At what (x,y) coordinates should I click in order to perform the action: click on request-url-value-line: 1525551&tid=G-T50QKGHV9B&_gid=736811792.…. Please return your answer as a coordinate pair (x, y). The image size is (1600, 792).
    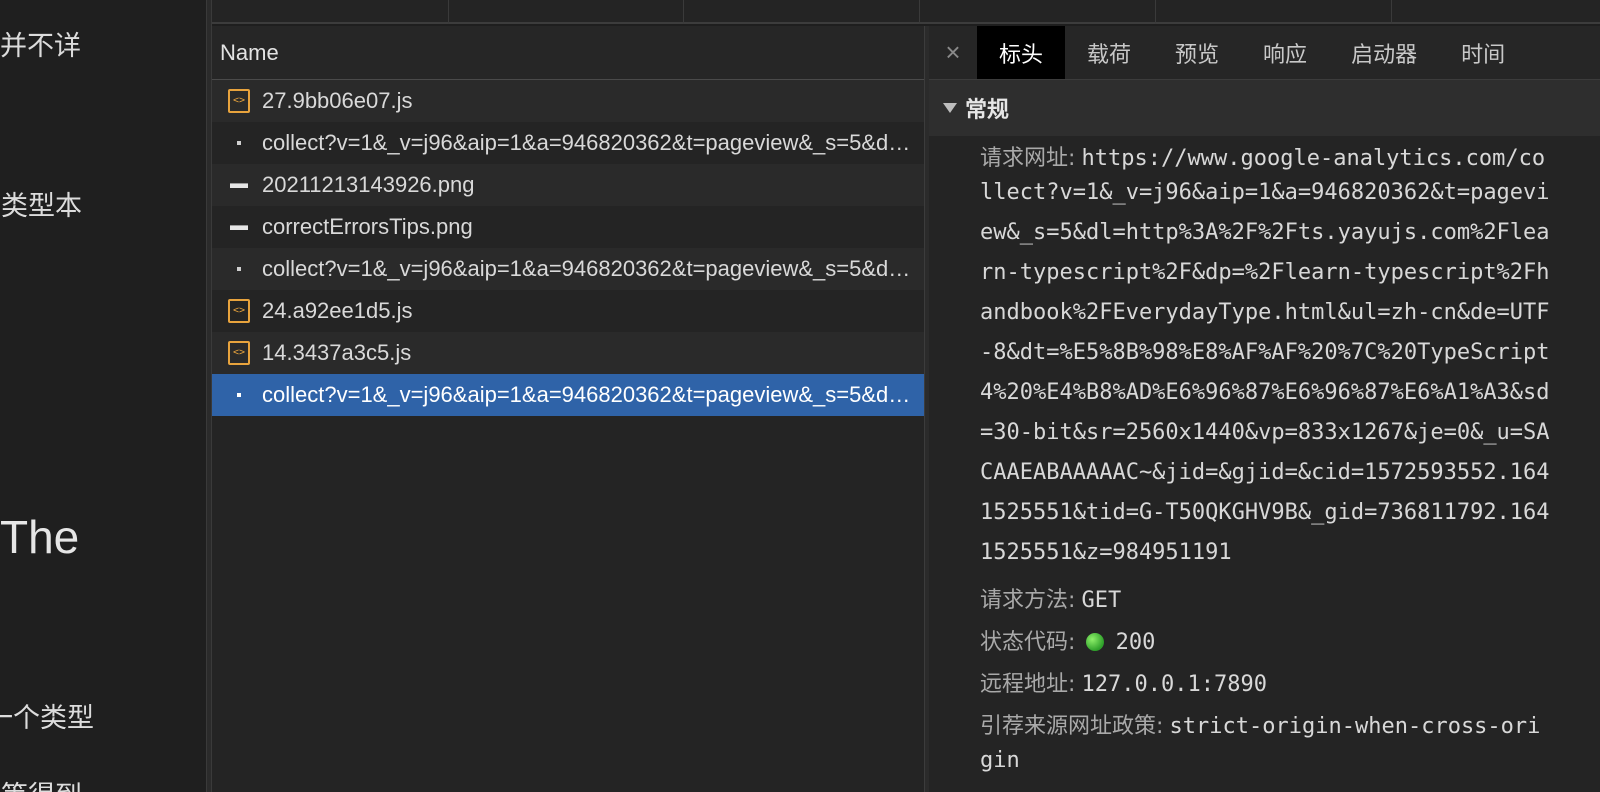
    Looking at the image, I should click on (1265, 512).